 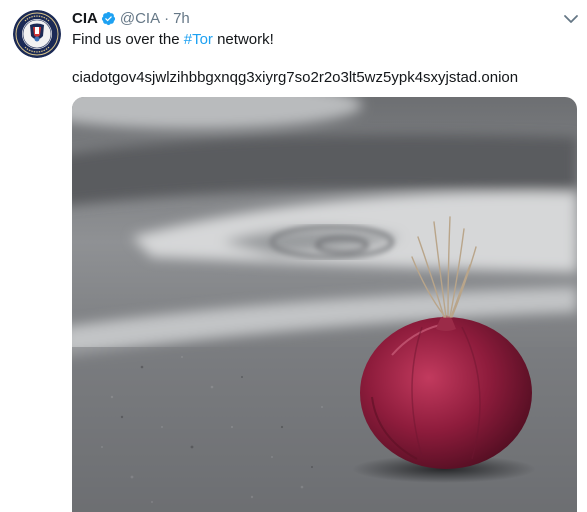 What do you see at coordinates (108, 18) in the screenshot?
I see `verified-badge-icon` at bounding box center [108, 18].